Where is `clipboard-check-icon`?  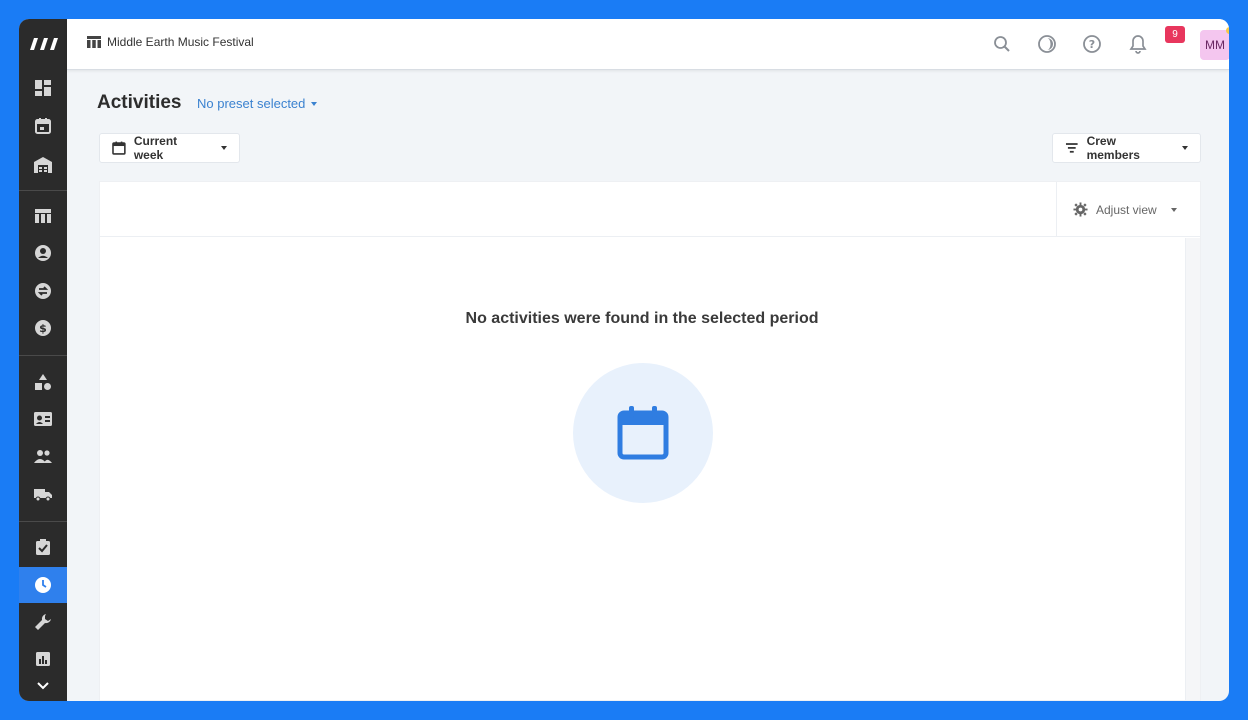 clipboard-check-icon is located at coordinates (43, 547).